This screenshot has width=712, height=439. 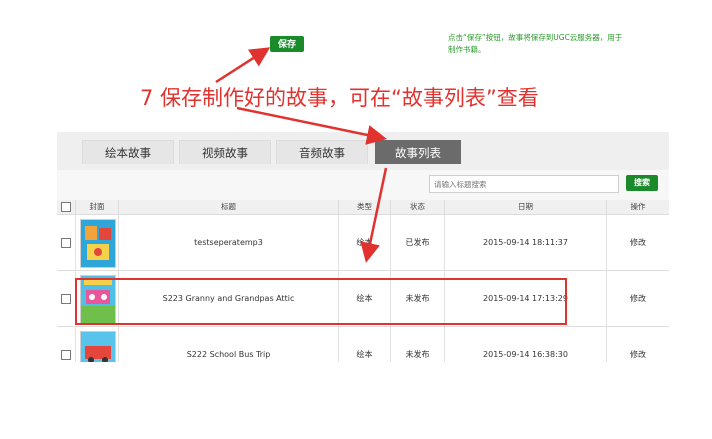 I want to click on annotation-arrows, so click(x=301, y=155).